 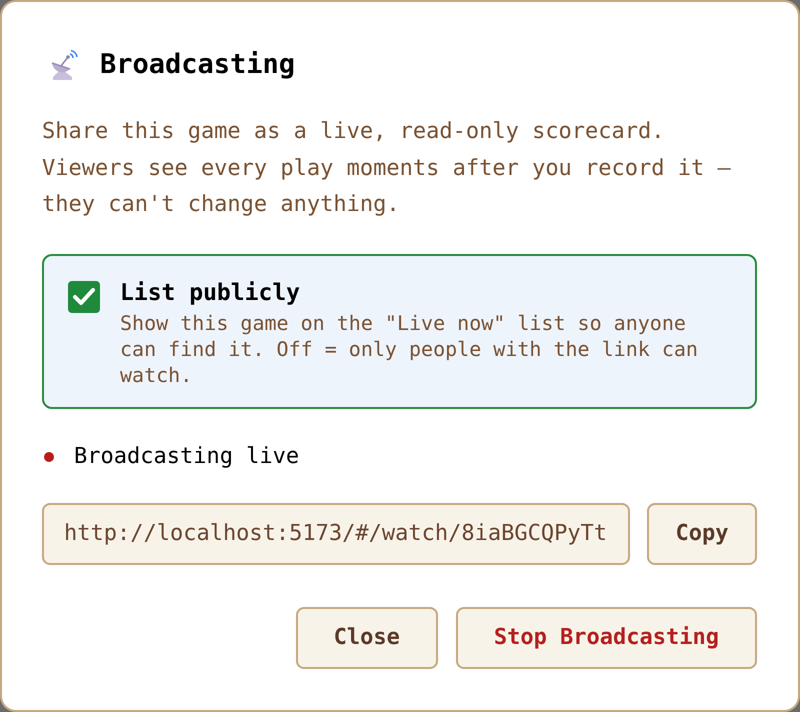 I want to click on checkmark-icon, so click(x=84, y=297).